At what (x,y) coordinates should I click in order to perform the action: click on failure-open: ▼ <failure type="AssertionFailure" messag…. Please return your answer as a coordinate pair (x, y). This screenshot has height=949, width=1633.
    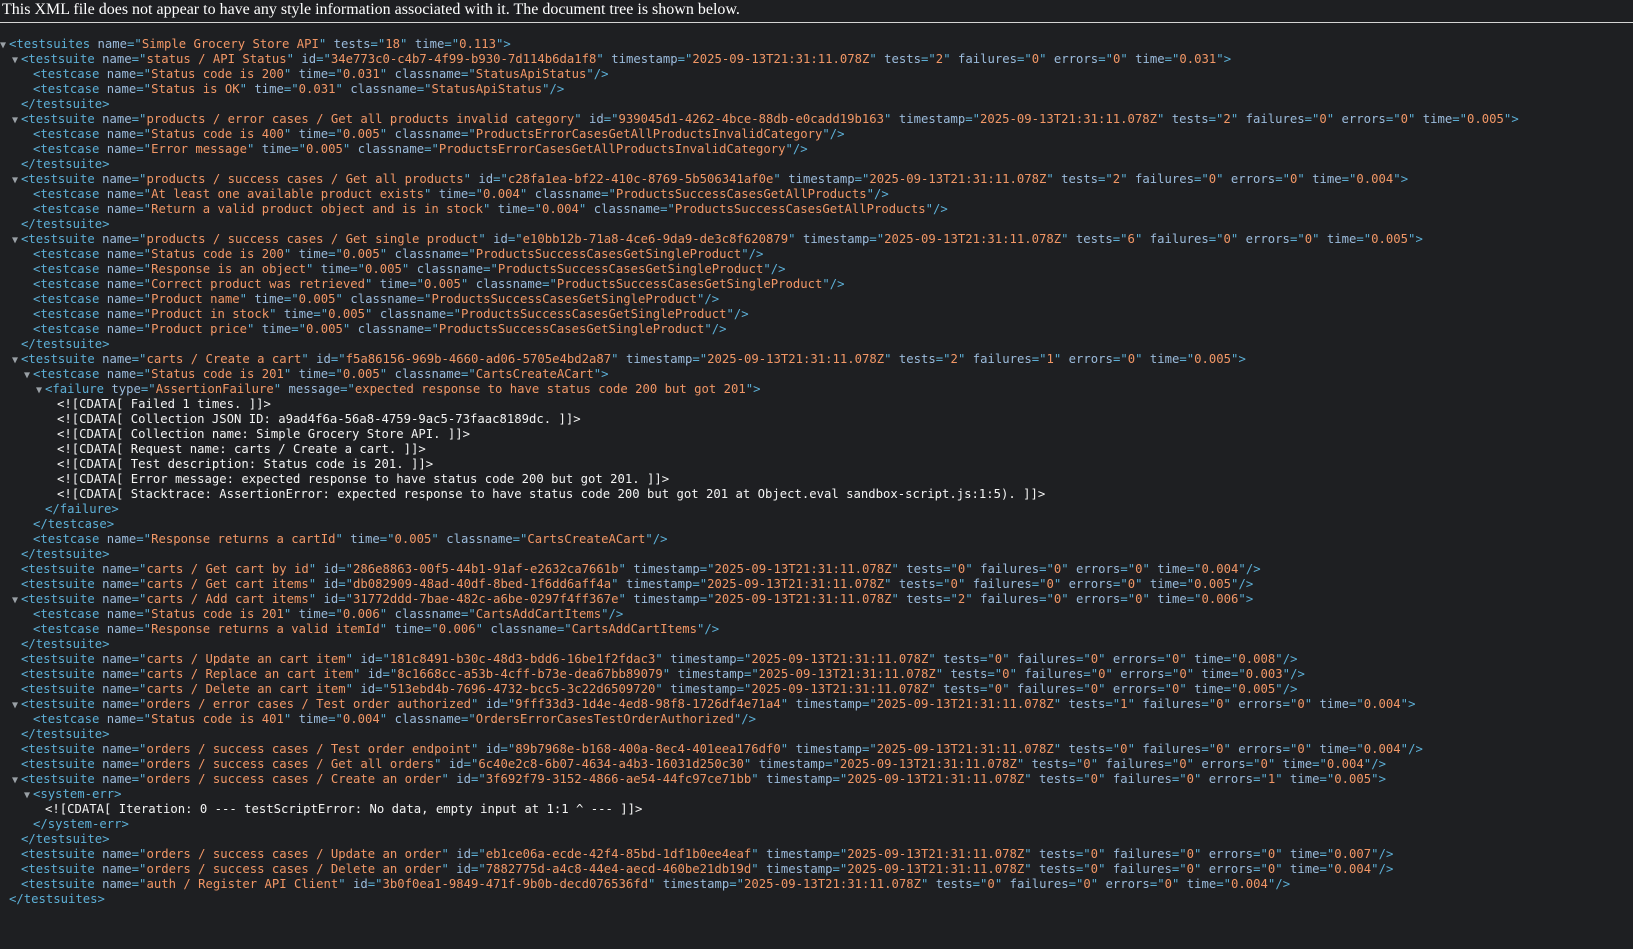
    Looking at the image, I should click on (398, 390).